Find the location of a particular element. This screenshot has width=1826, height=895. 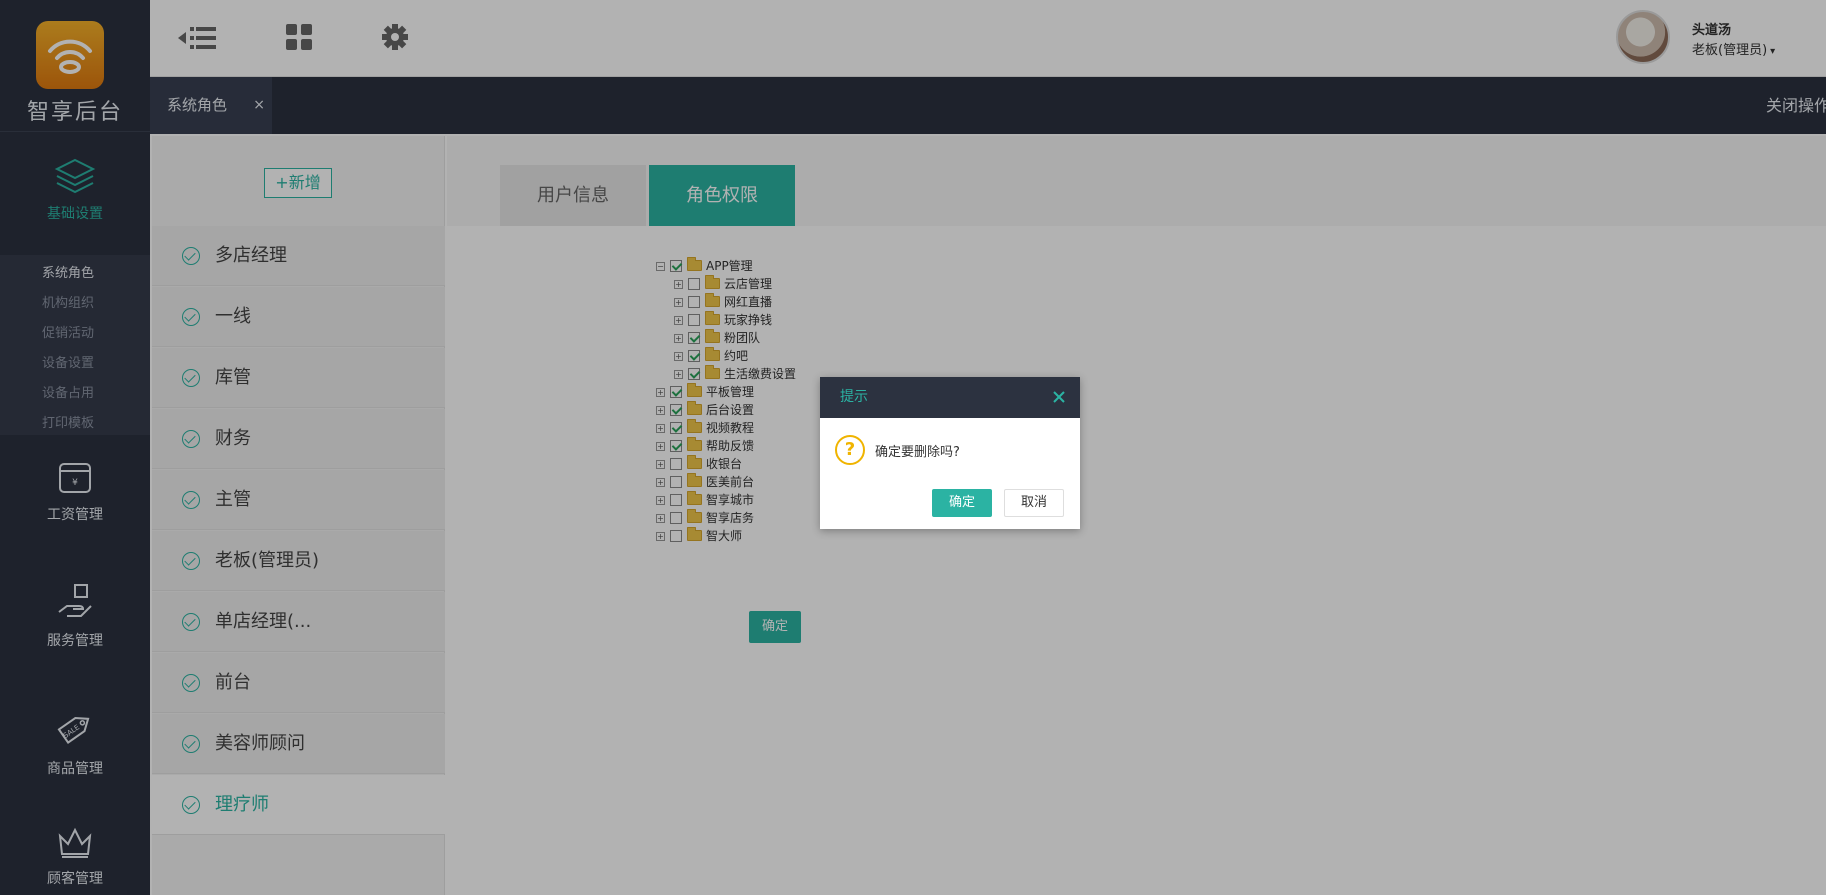

dialog-header: 提示 is located at coordinates (950, 397).